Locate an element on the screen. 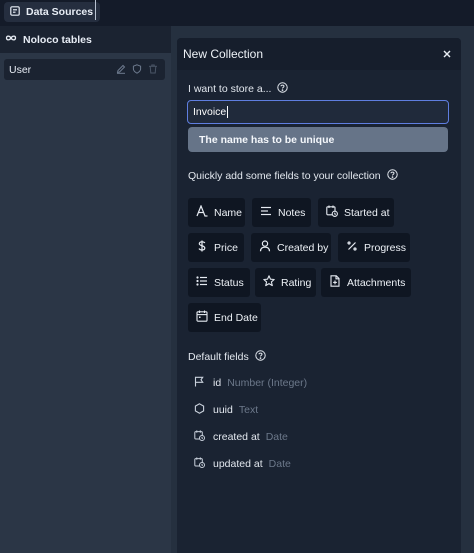 The width and height of the screenshot is (474, 553). tab-data-sources: Data Sources is located at coordinates (52, 12).